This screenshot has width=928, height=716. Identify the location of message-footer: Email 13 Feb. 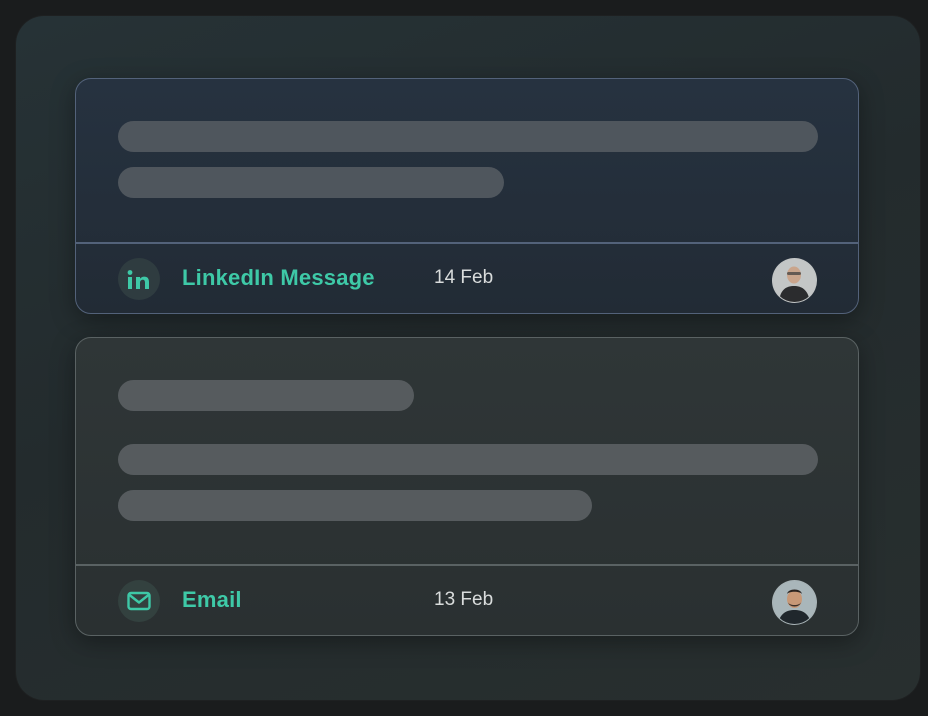
(467, 600).